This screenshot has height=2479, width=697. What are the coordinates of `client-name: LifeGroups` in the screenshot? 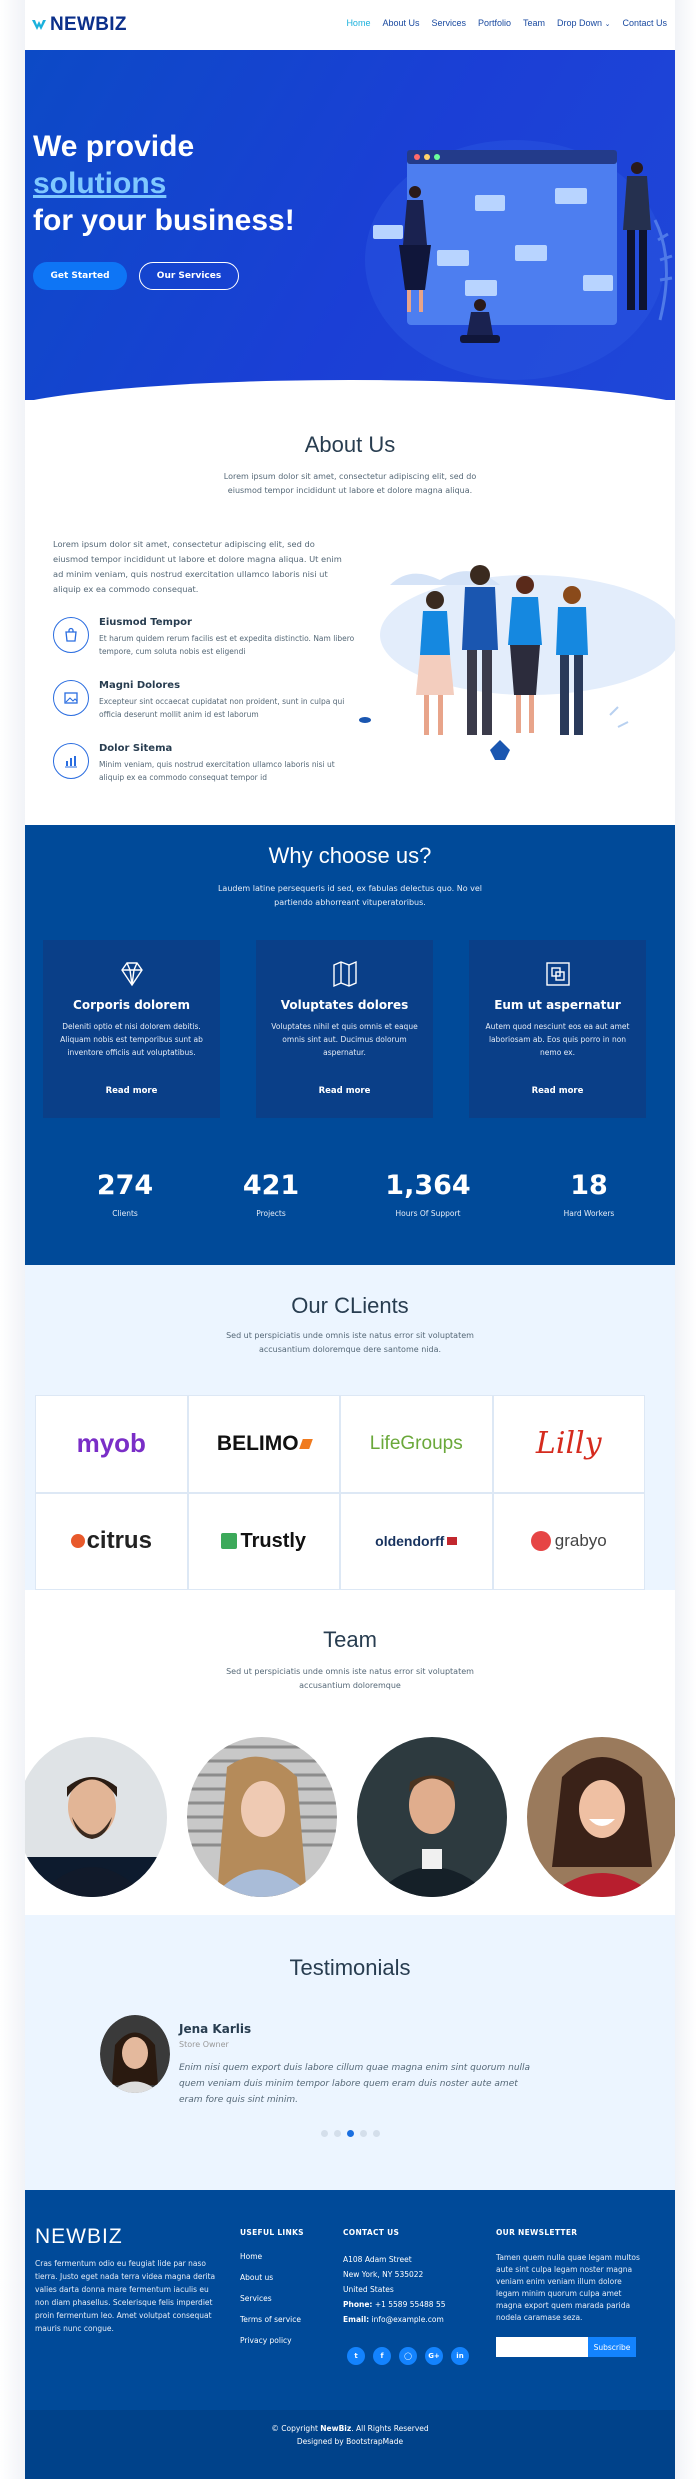 It's located at (416, 1443).